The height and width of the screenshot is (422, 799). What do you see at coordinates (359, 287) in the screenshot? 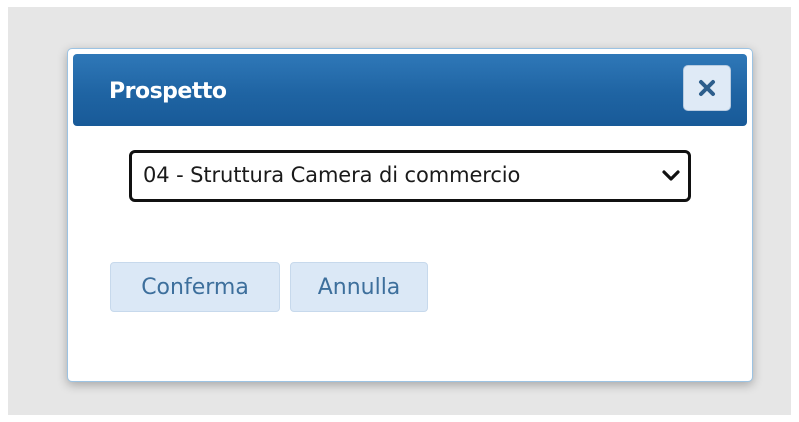
I see `cancel-button: Annulla` at bounding box center [359, 287].